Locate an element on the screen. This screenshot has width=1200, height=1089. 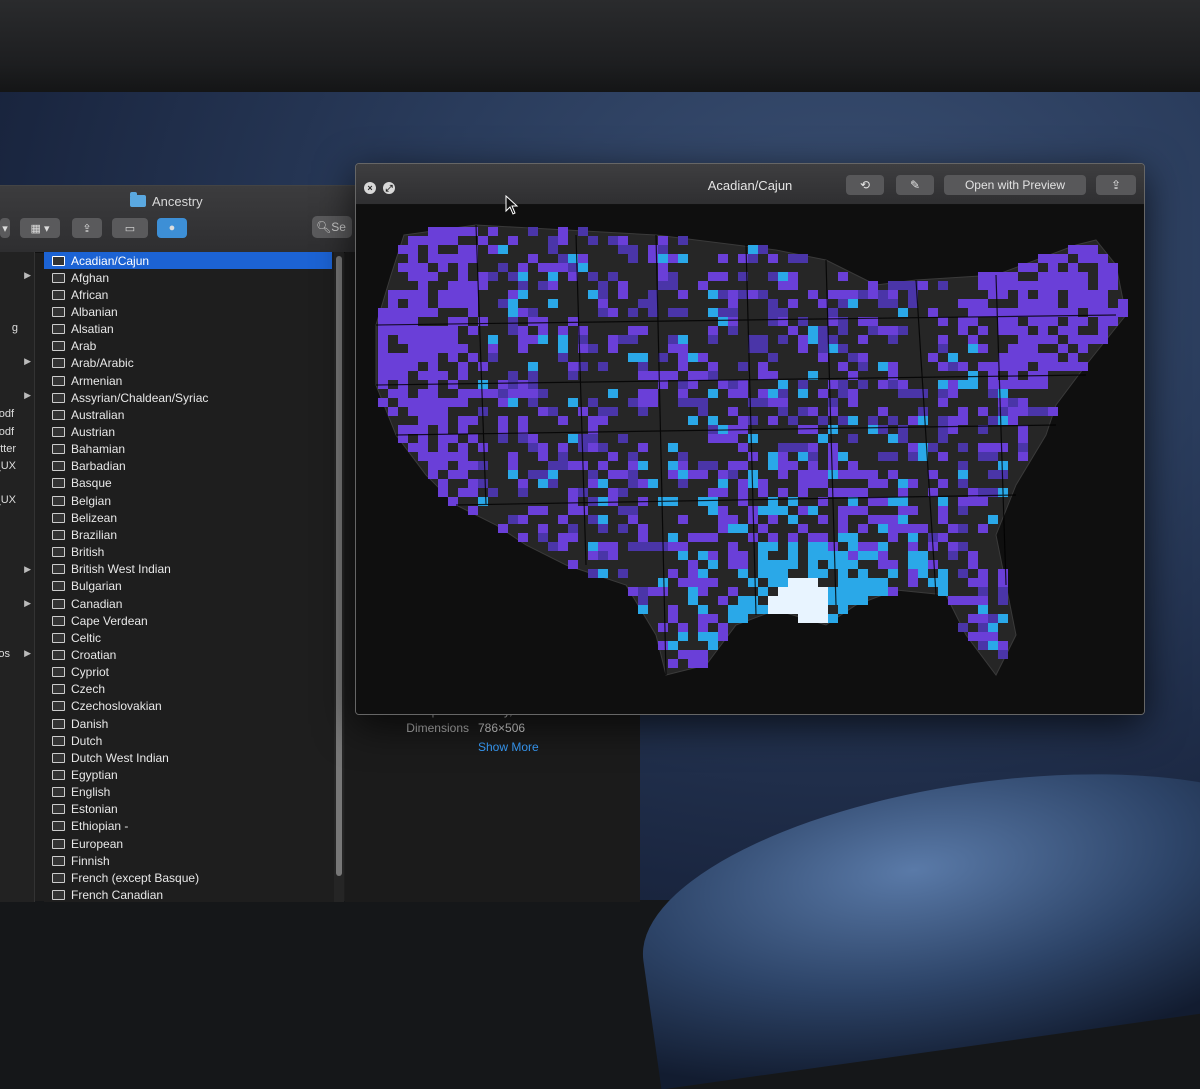
list-item: Belizean is located at coordinates (188, 517).